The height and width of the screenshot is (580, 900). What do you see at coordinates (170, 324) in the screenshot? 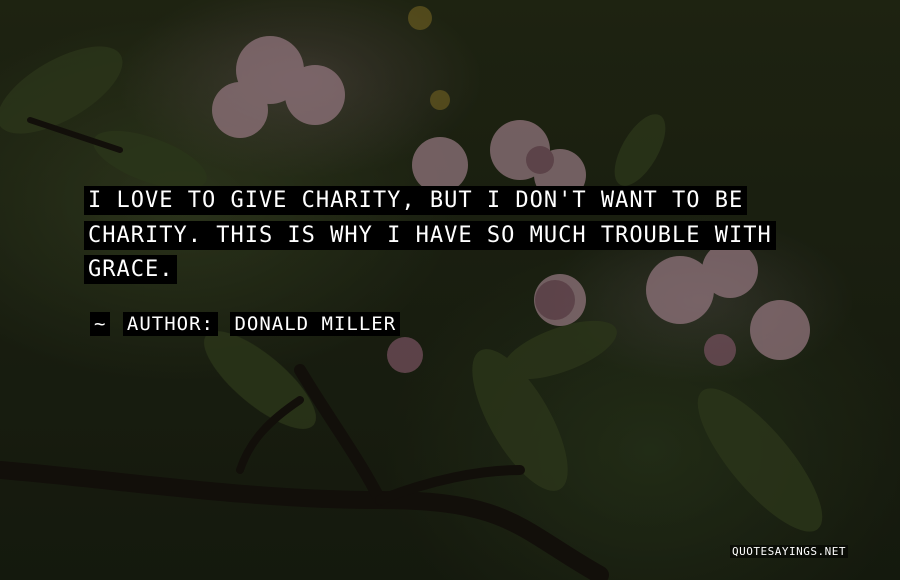
I see `attribution-label: AUTHOR:` at bounding box center [170, 324].